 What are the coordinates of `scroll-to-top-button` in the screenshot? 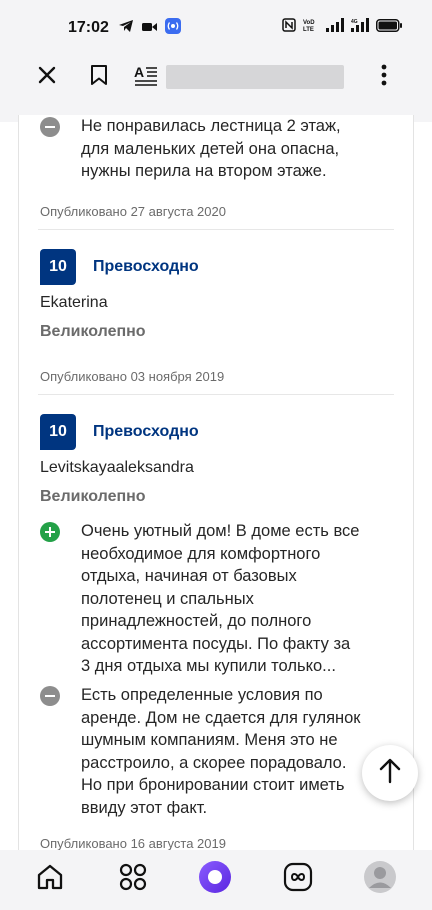 It's located at (390, 773).